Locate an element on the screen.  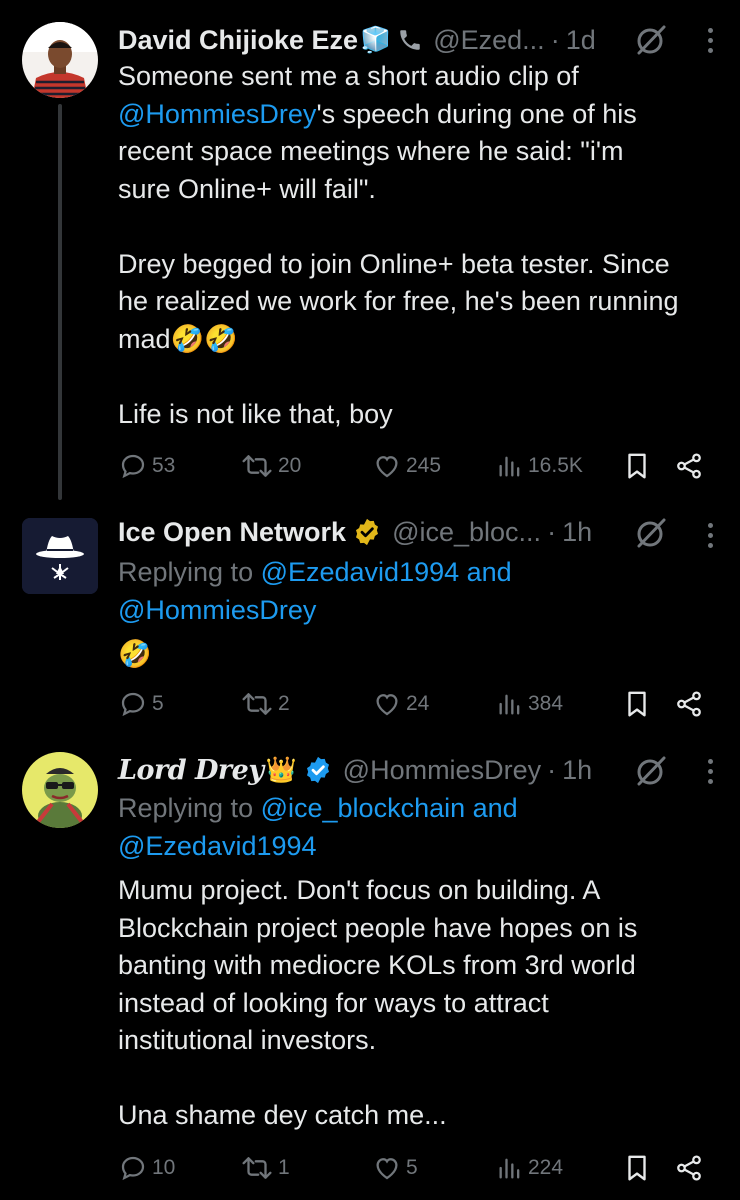
like-count: 5 is located at coordinates (412, 1167).